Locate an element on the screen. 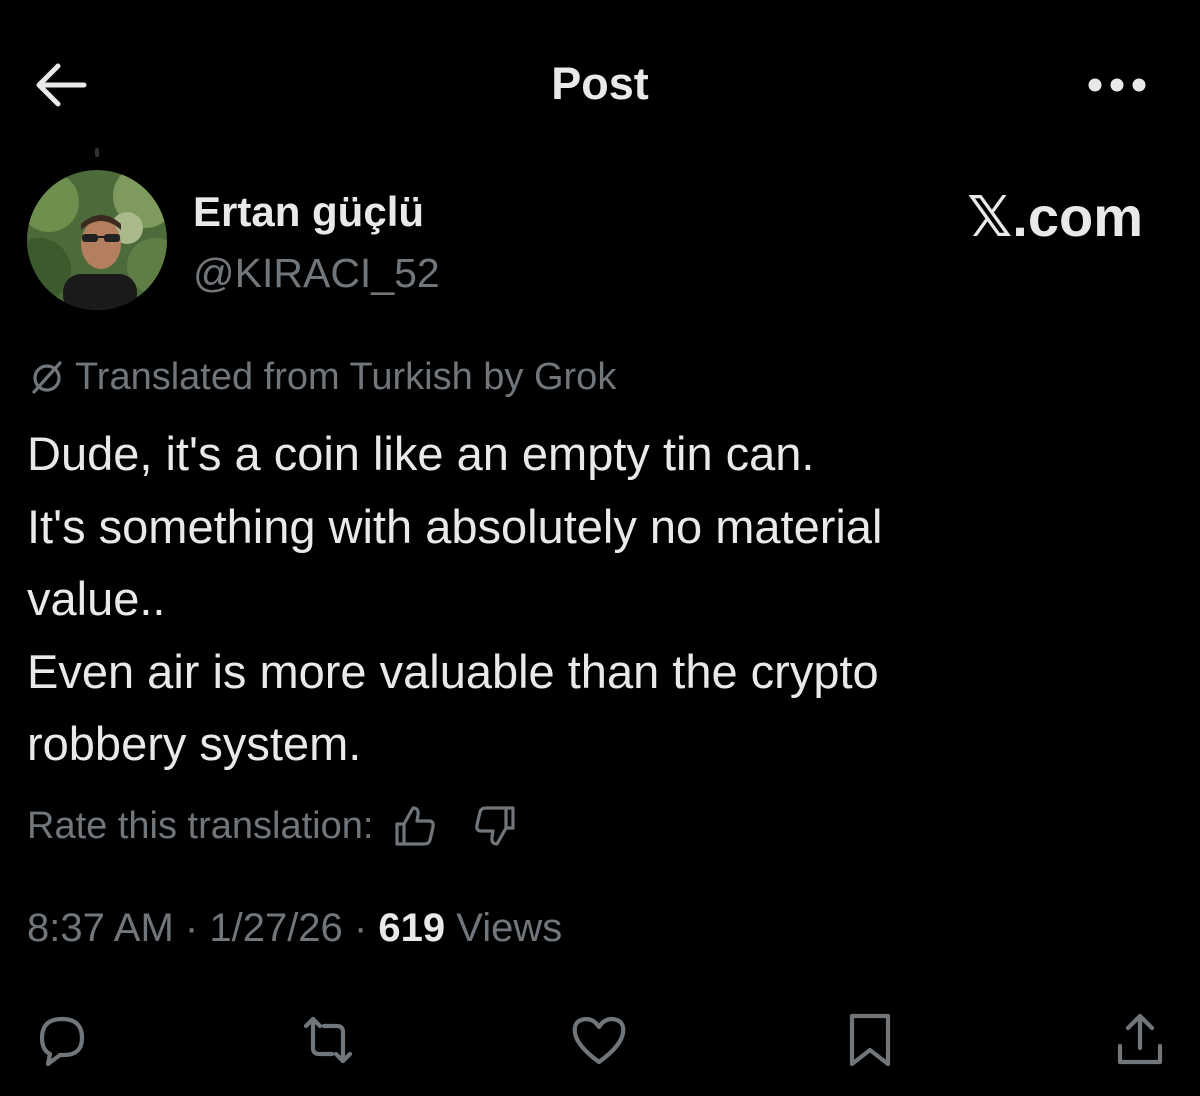  post-meta: 8:37 AM · 1/27/26 · 619 Views is located at coordinates (294, 928).